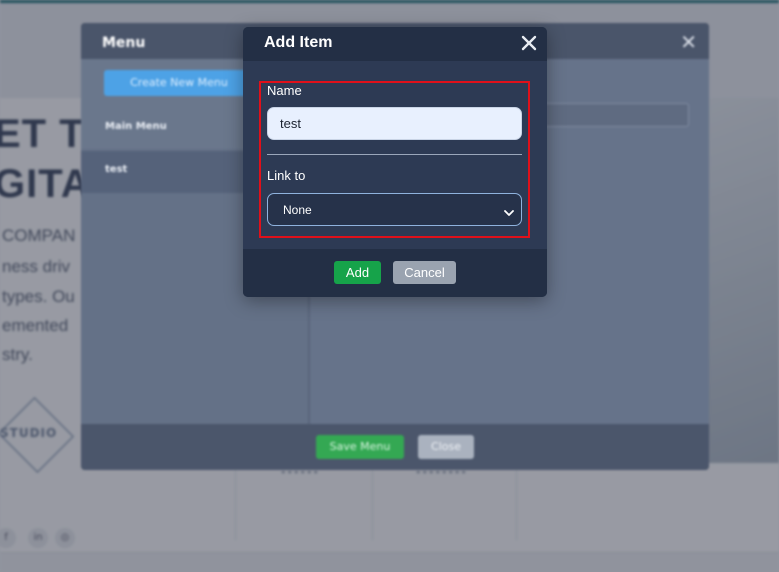 This screenshot has width=779, height=572. I want to click on add-button: Add, so click(357, 272).